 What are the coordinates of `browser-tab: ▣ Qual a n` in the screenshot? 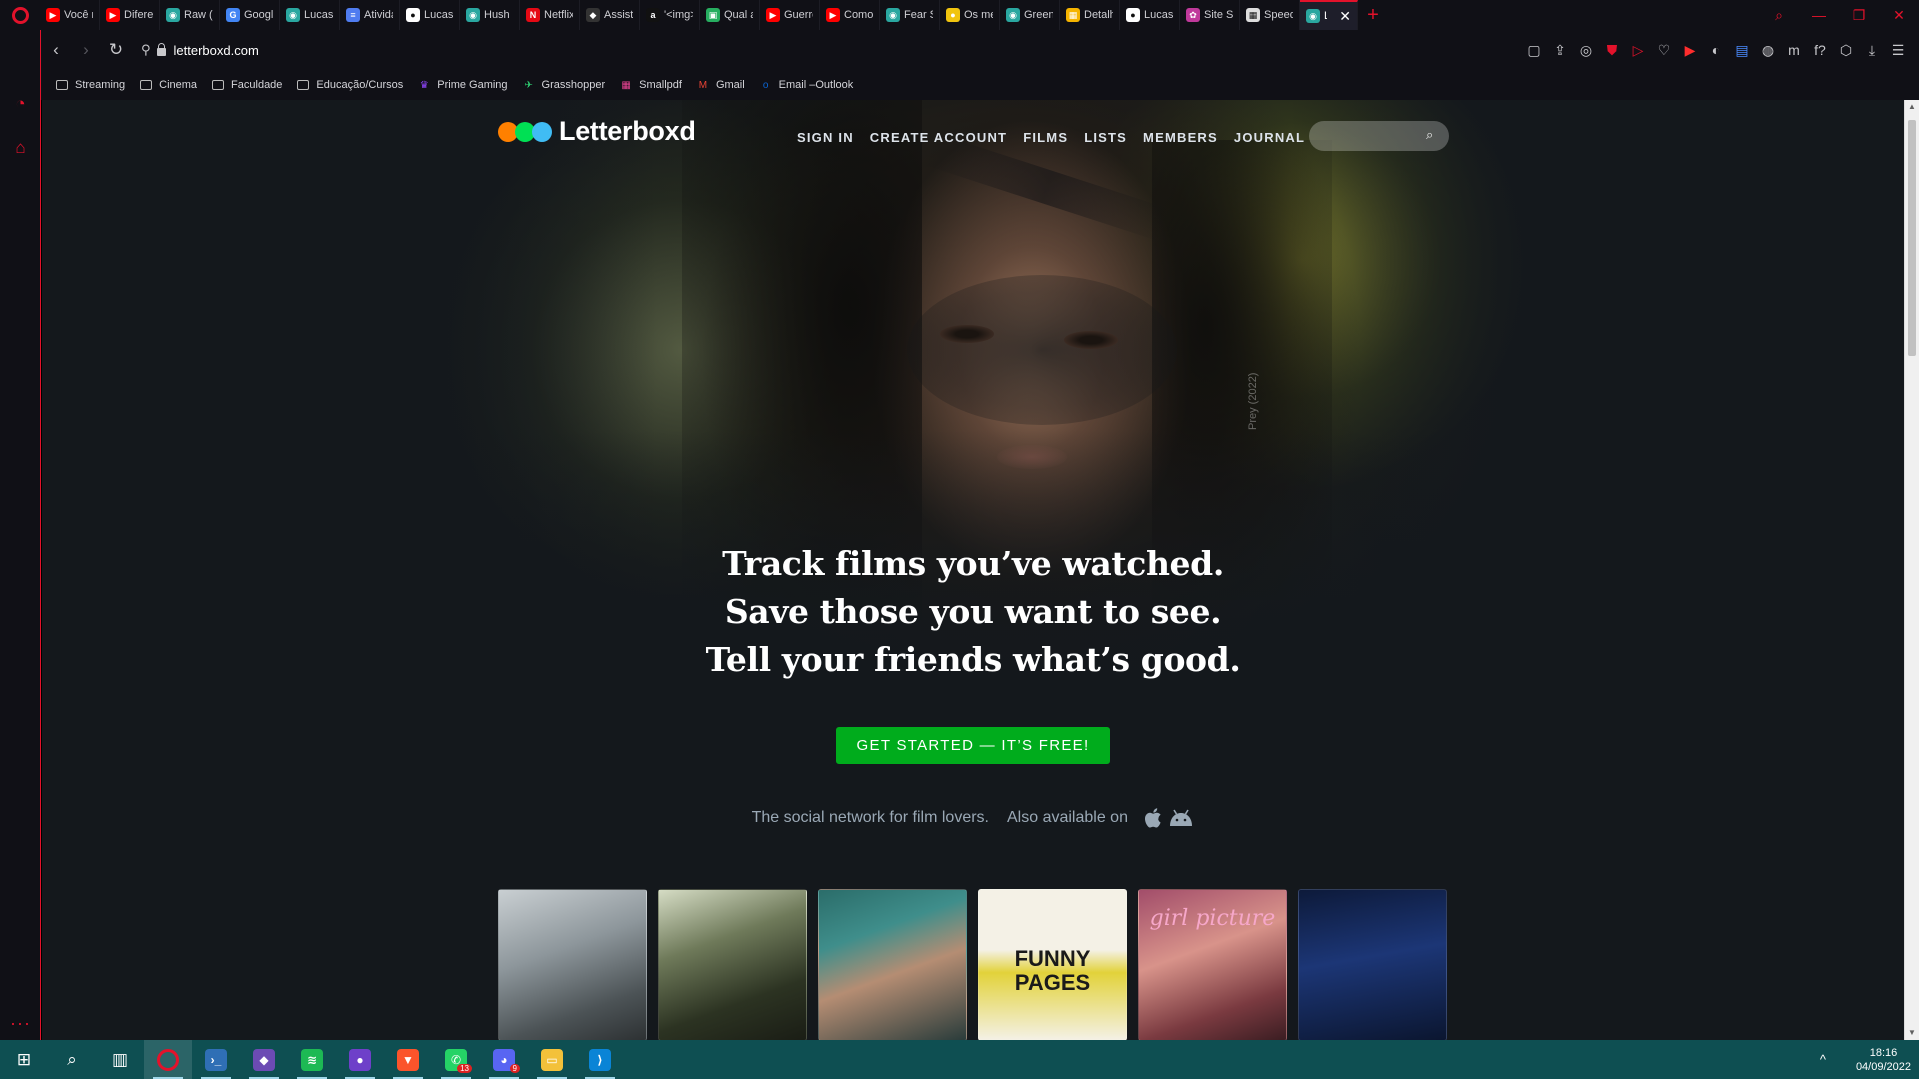 It's located at (730, 15).